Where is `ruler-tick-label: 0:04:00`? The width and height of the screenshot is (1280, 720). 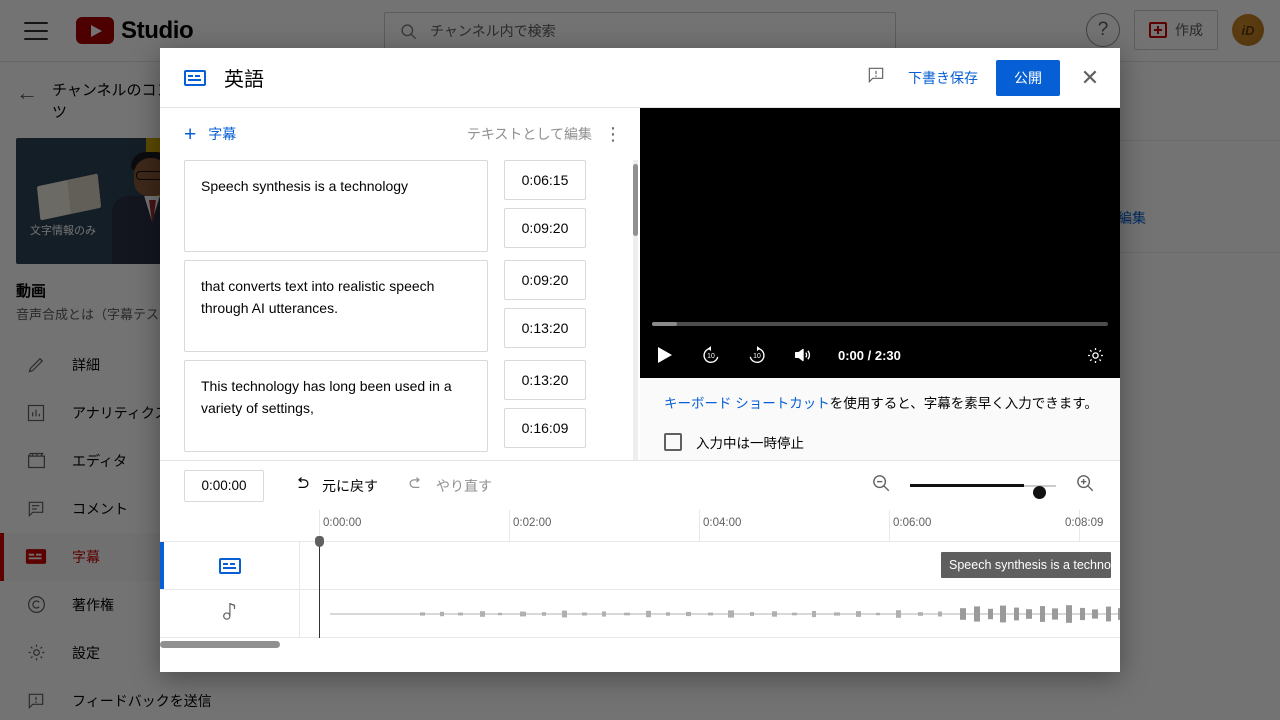 ruler-tick-label: 0:04:00 is located at coordinates (722, 523).